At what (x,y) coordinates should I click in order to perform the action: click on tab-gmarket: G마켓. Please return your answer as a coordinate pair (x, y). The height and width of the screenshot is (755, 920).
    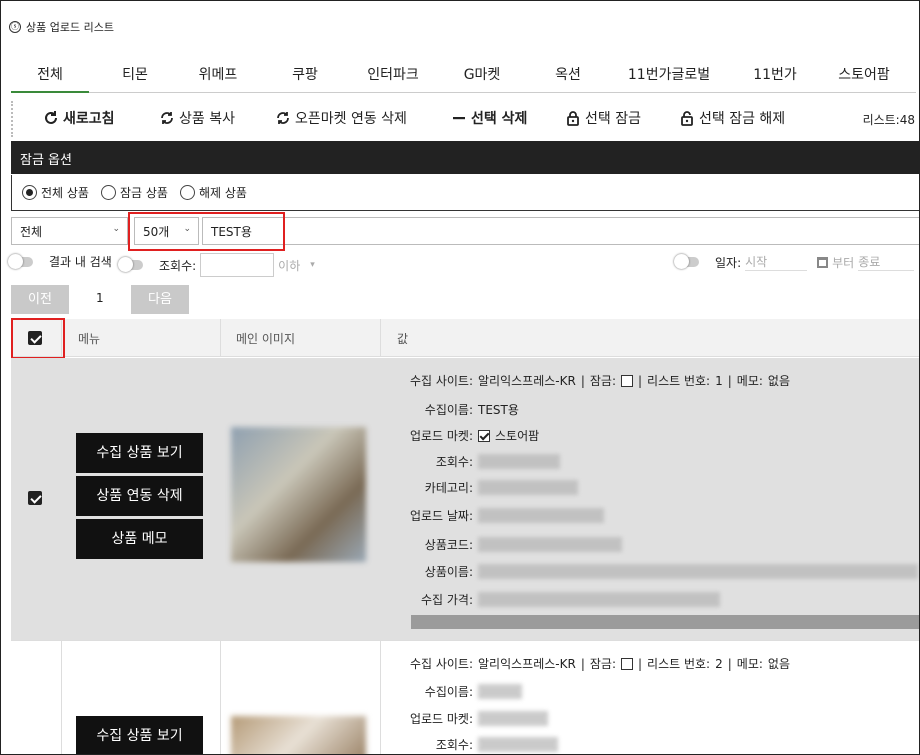
    Looking at the image, I should click on (482, 76).